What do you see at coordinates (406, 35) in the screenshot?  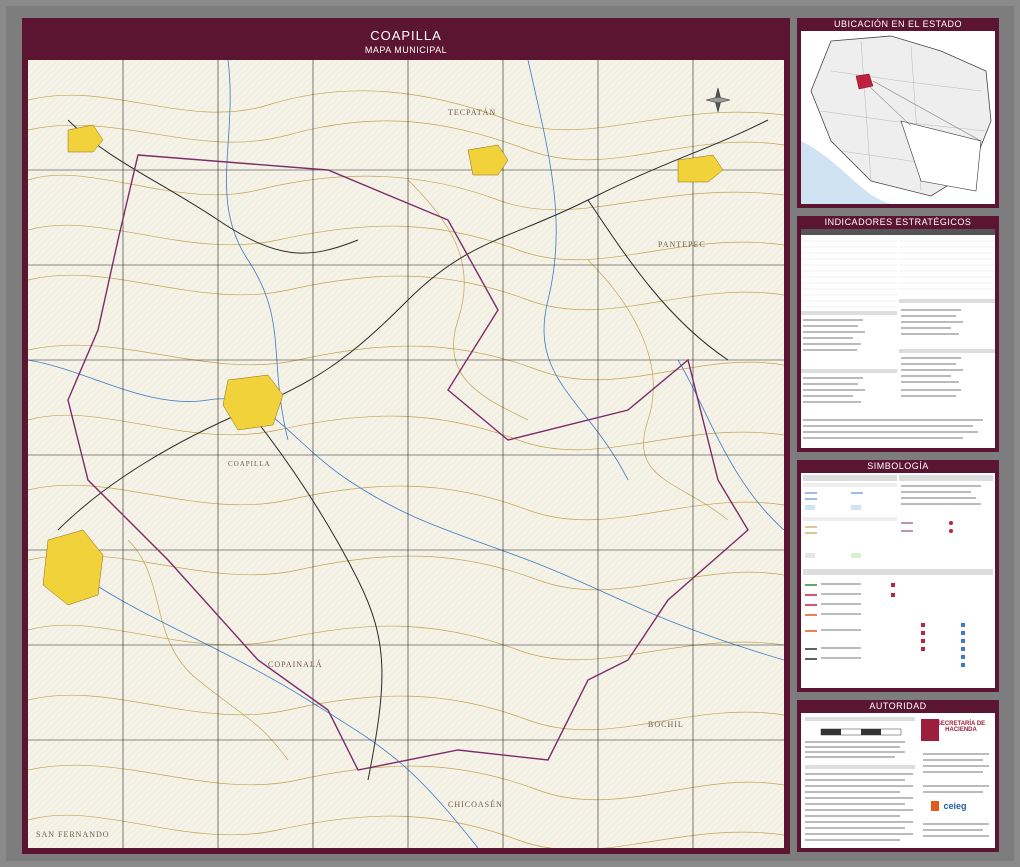 I see `map-title: COAPILLA` at bounding box center [406, 35].